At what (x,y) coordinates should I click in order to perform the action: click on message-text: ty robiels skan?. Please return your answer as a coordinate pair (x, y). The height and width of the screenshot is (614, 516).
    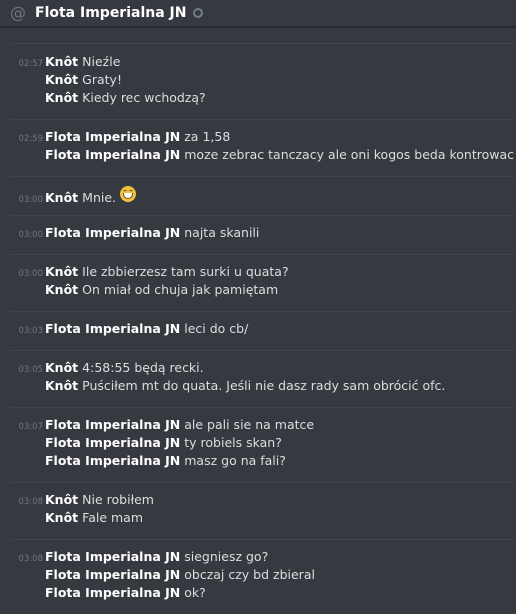
    Looking at the image, I should click on (233, 442).